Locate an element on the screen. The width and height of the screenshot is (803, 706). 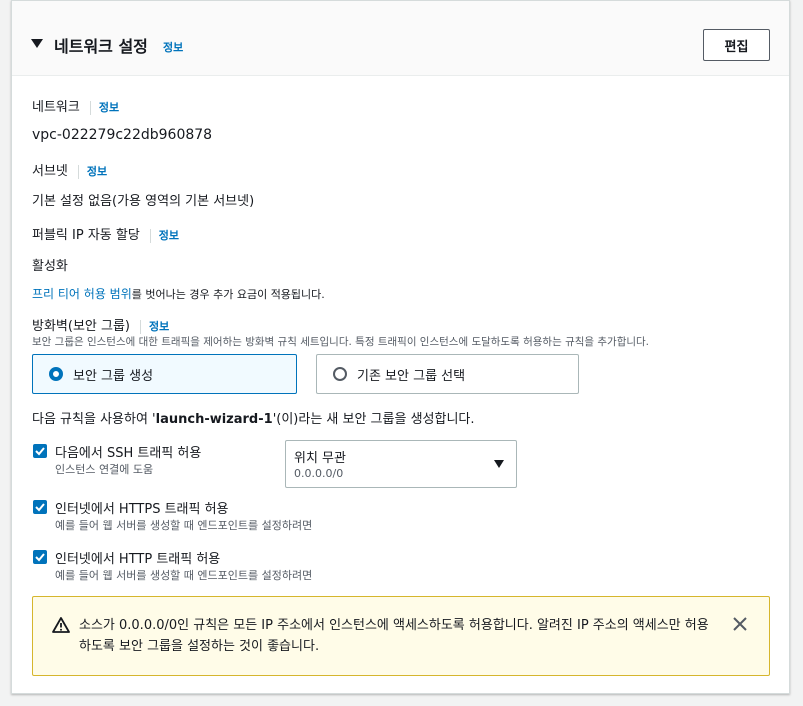
firewall-label-row: 방화벽(보안 그룹) 정보 is located at coordinates (100, 324).